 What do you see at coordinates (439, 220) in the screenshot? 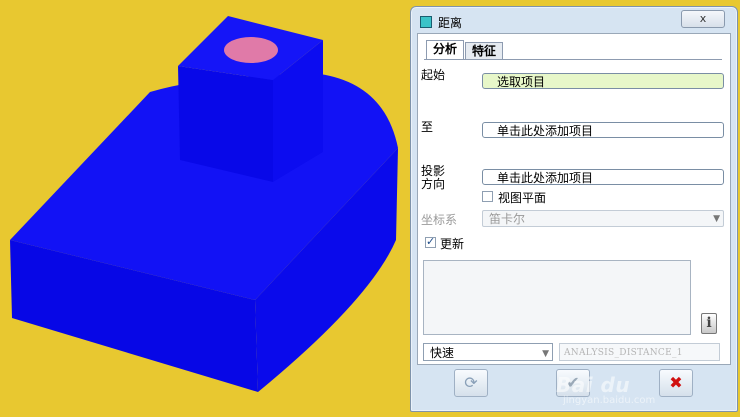
I see `coord-label: 坐标系` at bounding box center [439, 220].